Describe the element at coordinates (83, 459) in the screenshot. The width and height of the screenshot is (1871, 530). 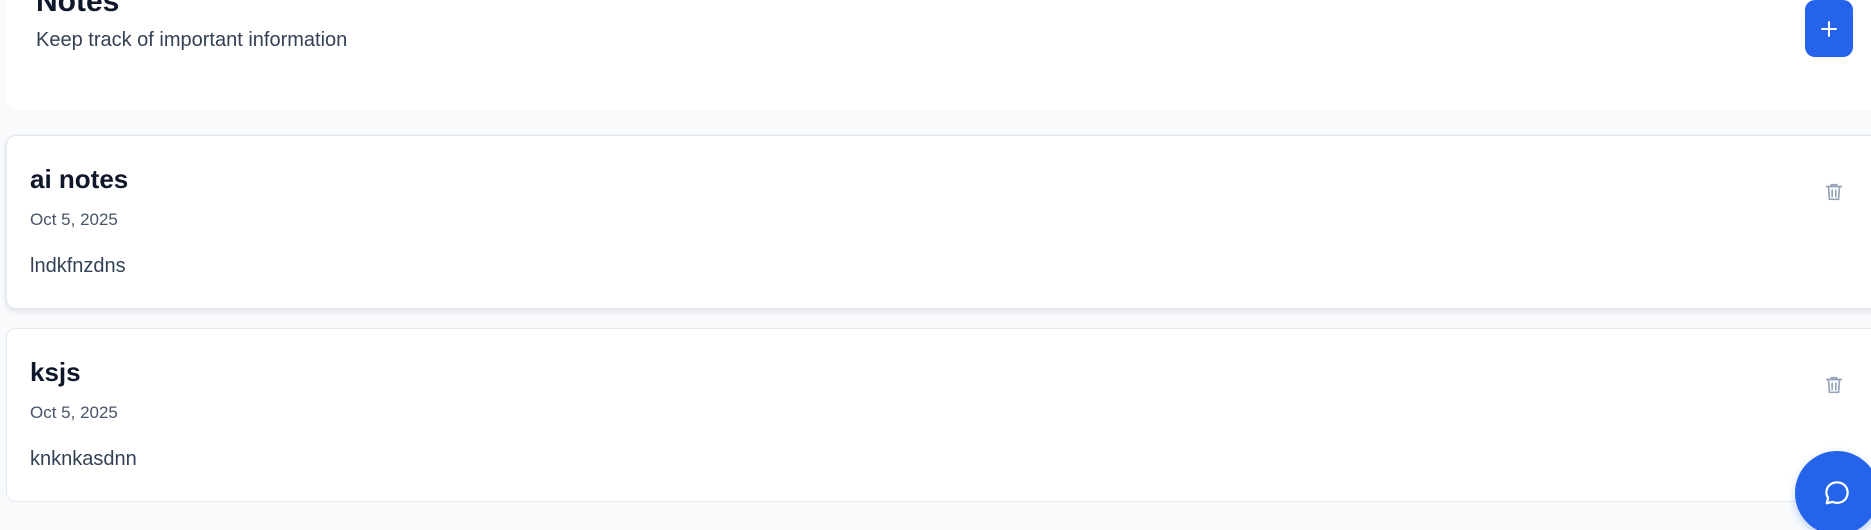
I see `note-content: knknkasdnn` at that location.